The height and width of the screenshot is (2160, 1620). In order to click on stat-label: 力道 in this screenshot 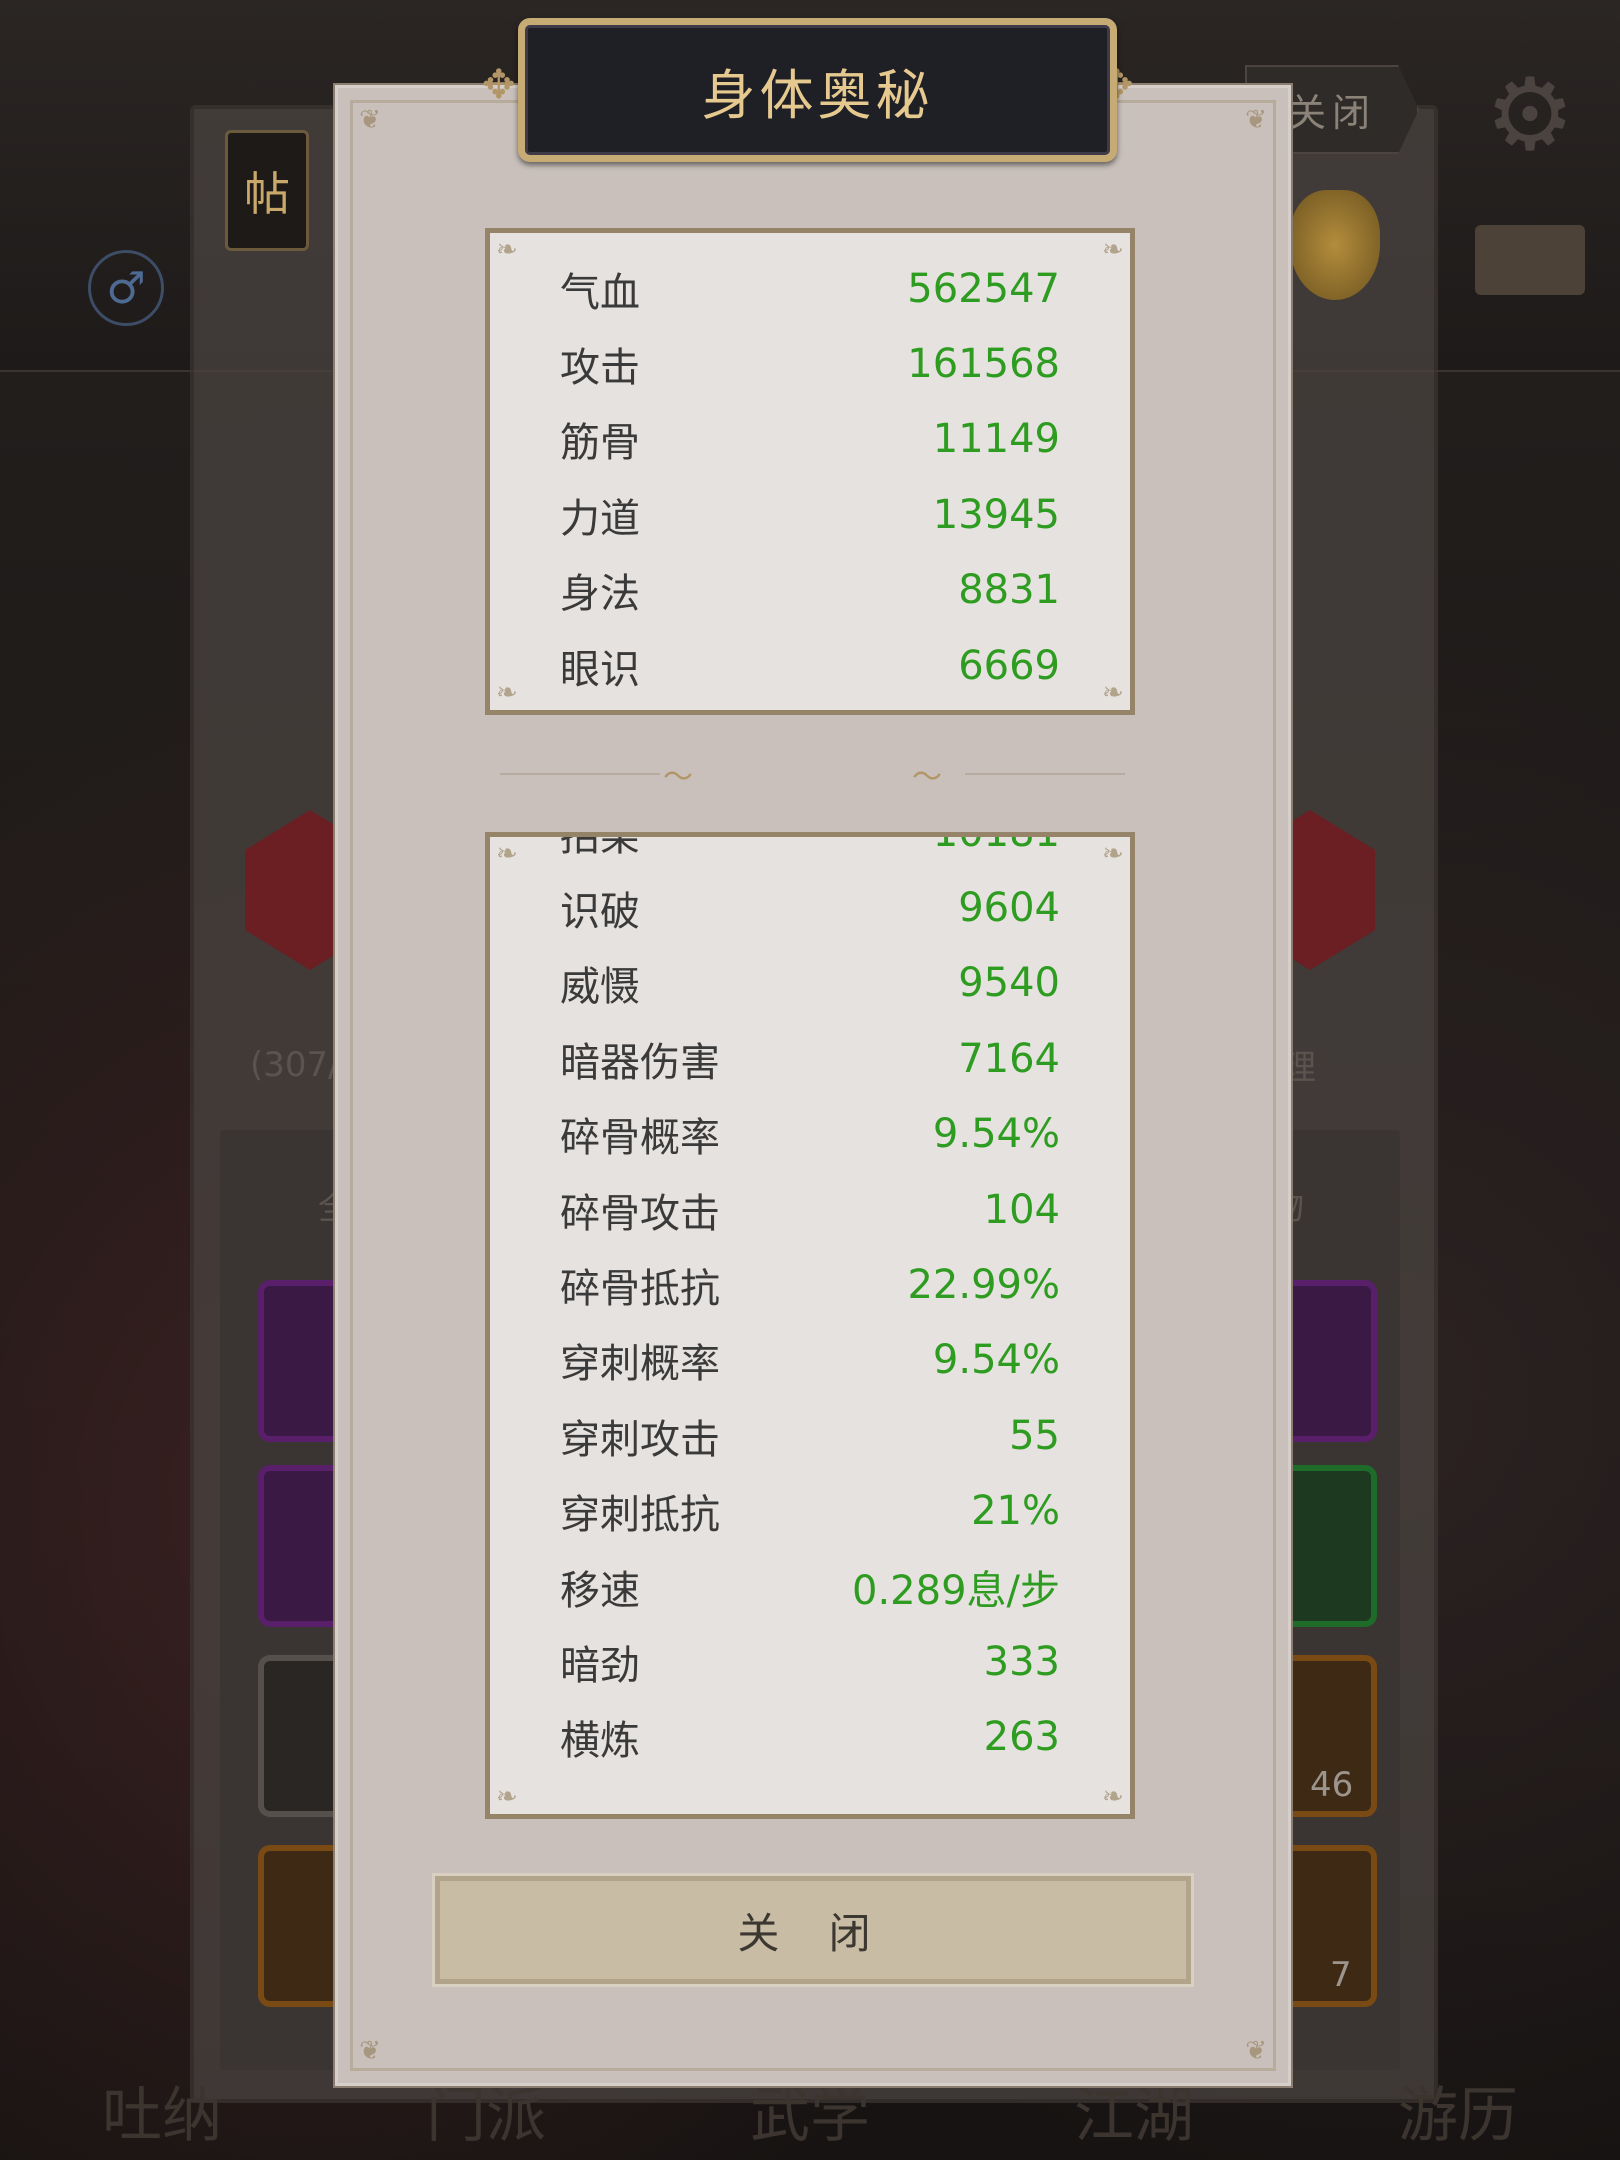, I will do `click(600, 518)`.